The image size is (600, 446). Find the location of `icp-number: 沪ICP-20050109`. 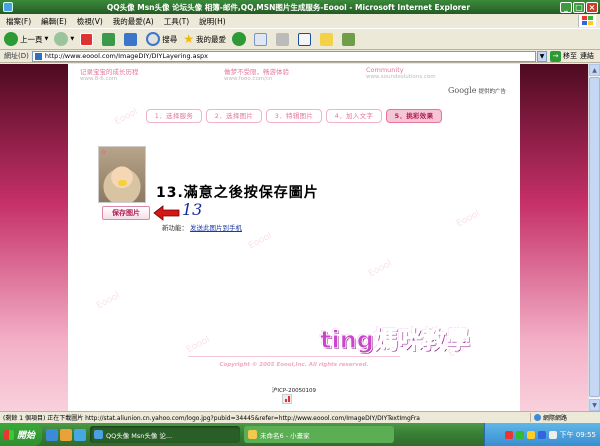

icp-number: 沪ICP-20050109 is located at coordinates (294, 390).